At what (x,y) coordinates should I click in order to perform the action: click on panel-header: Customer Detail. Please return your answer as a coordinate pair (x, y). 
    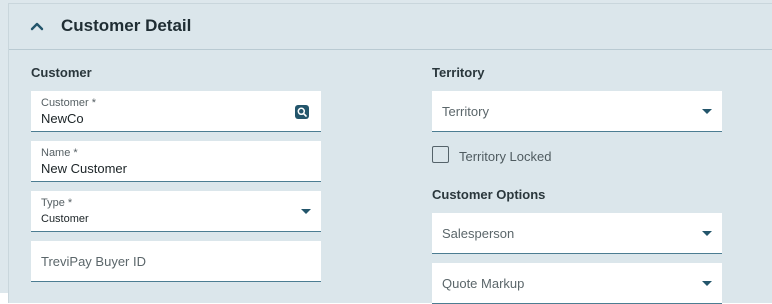
    Looking at the image, I should click on (390, 27).